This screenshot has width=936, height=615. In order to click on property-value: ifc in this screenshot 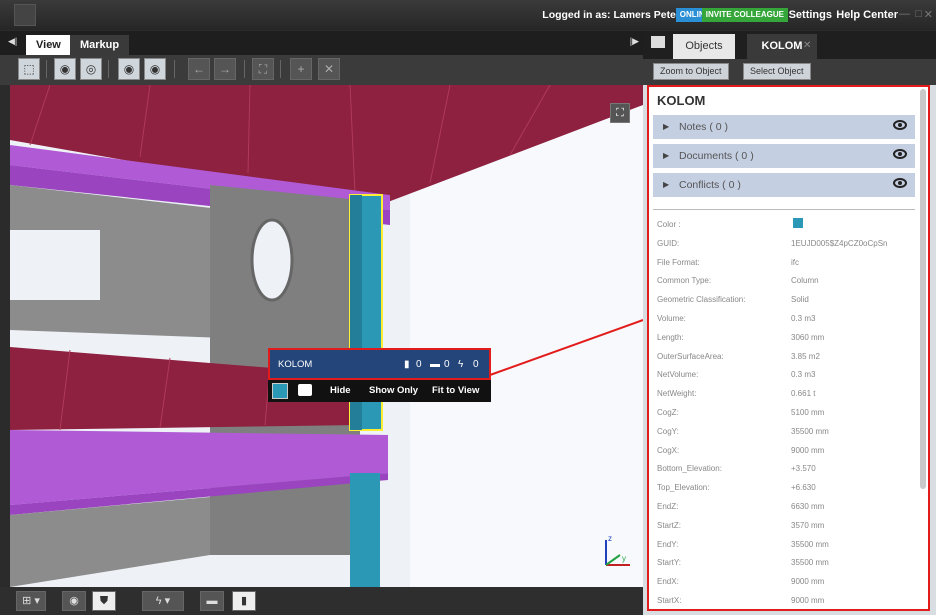, I will do `click(795, 262)`.